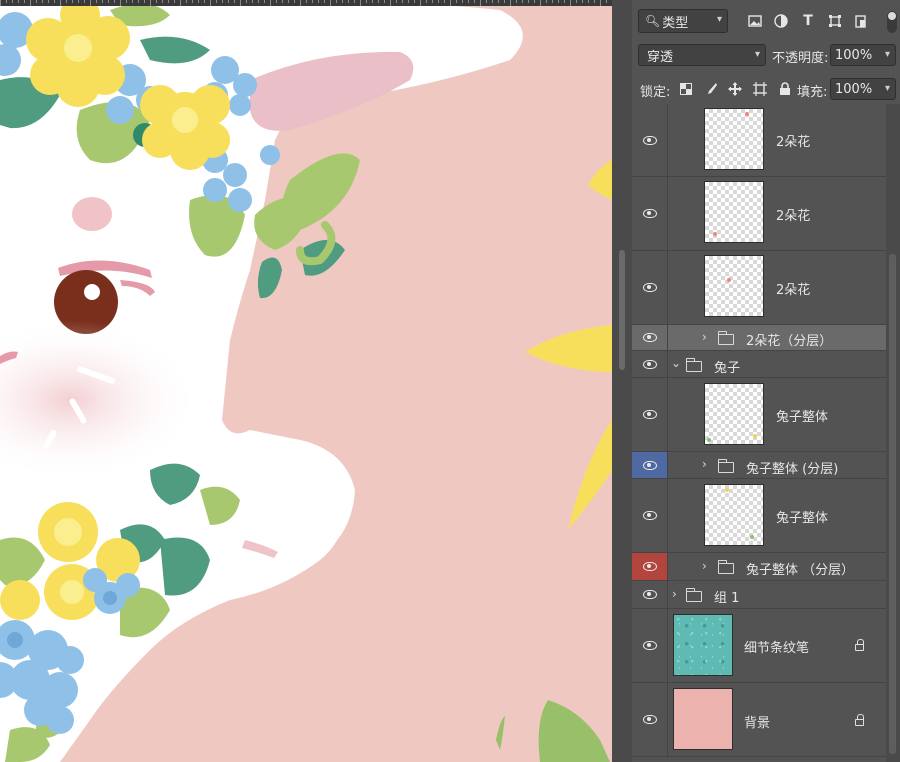 The height and width of the screenshot is (762, 900). What do you see at coordinates (676, 363) in the screenshot?
I see `chevron-down-icon: ⌄` at bounding box center [676, 363].